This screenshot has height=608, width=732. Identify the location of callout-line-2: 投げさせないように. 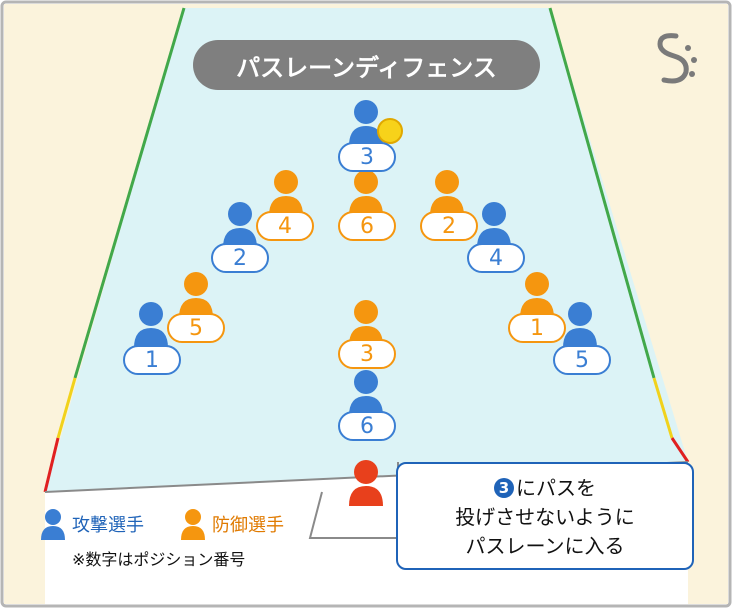
(545, 517).